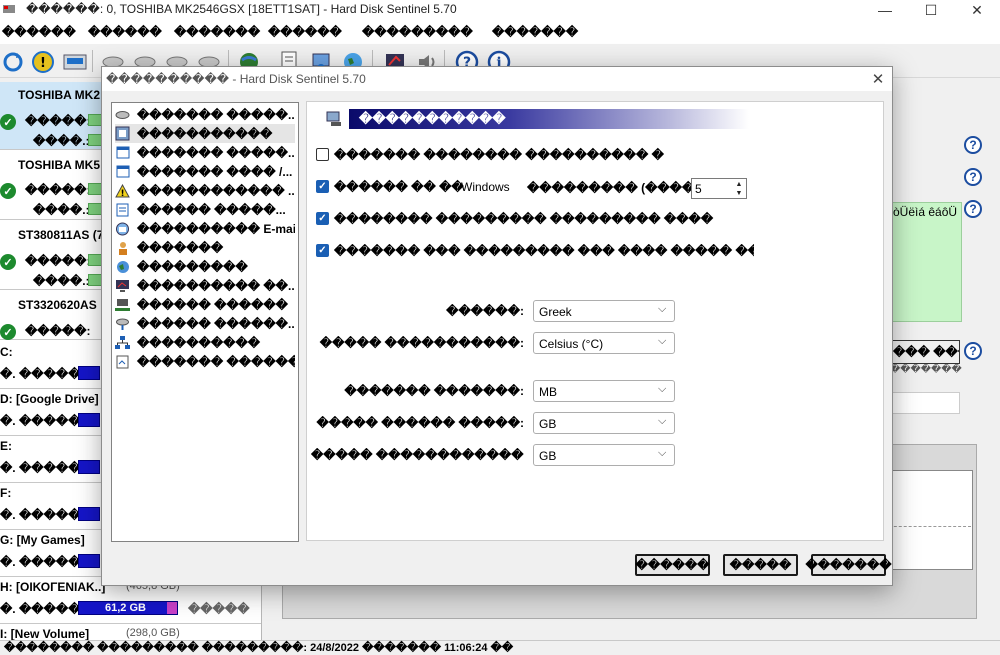  What do you see at coordinates (420, 423) in the screenshot?
I see `disk-size-unit-label: ����� ������ �����:` at bounding box center [420, 423].